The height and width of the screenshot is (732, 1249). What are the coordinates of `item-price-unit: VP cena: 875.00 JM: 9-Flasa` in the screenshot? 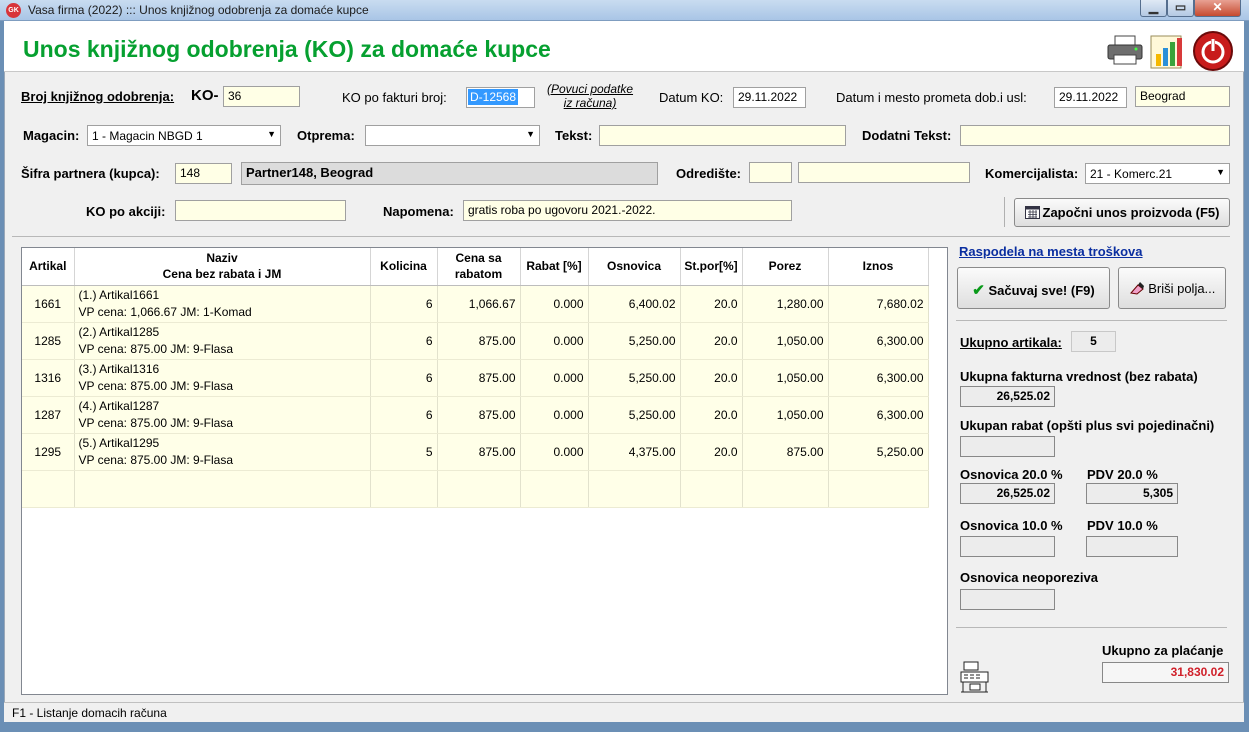 It's located at (156, 348).